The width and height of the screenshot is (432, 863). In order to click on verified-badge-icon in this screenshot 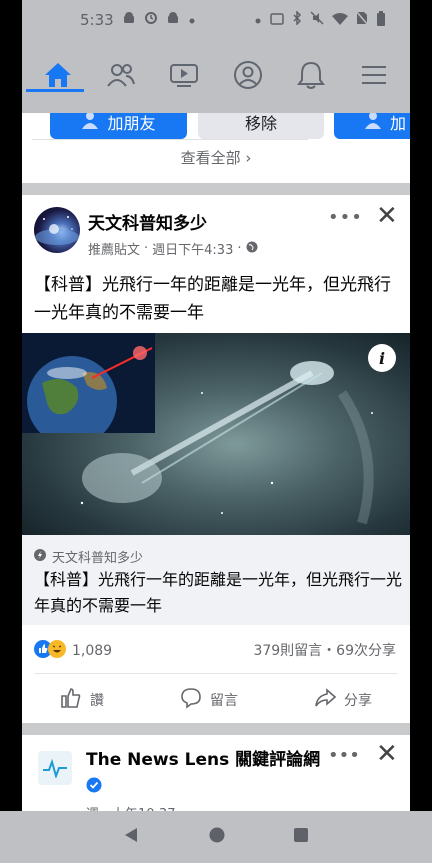, I will do `click(94, 786)`.